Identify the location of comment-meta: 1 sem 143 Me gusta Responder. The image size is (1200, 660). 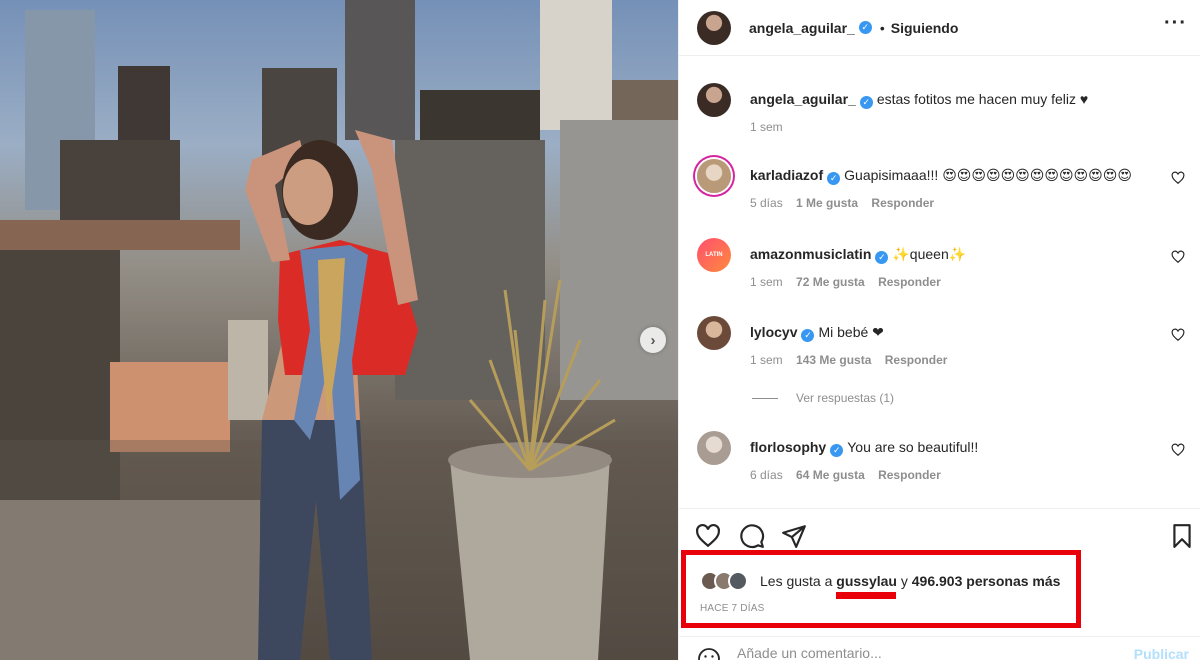
(853, 360).